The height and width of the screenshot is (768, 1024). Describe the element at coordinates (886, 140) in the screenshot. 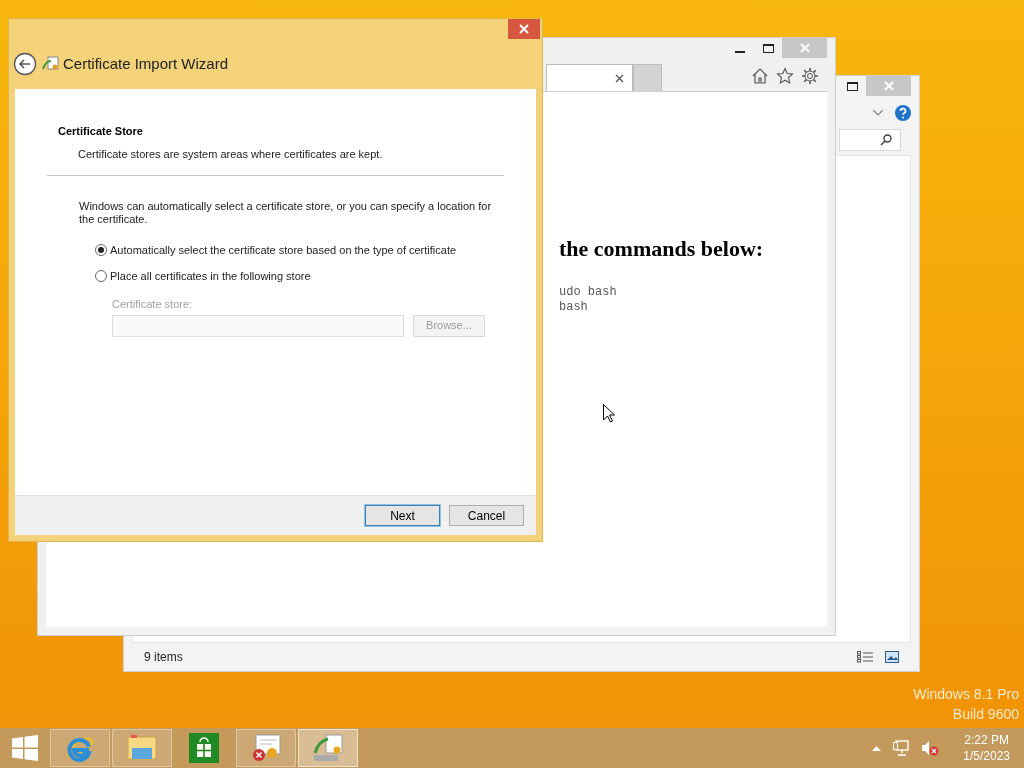

I see `search-icon` at that location.